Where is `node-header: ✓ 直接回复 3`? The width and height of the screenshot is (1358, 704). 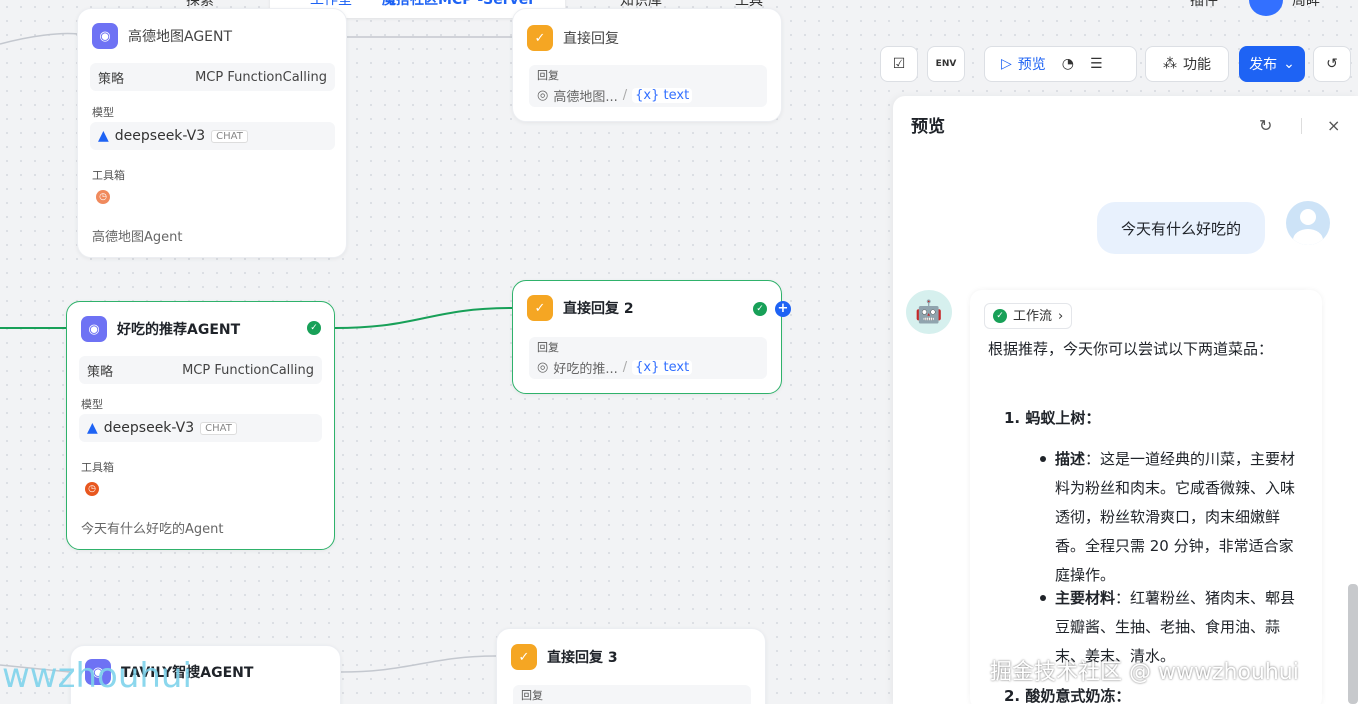
node-header: ✓ 直接回复 3 is located at coordinates (564, 657).